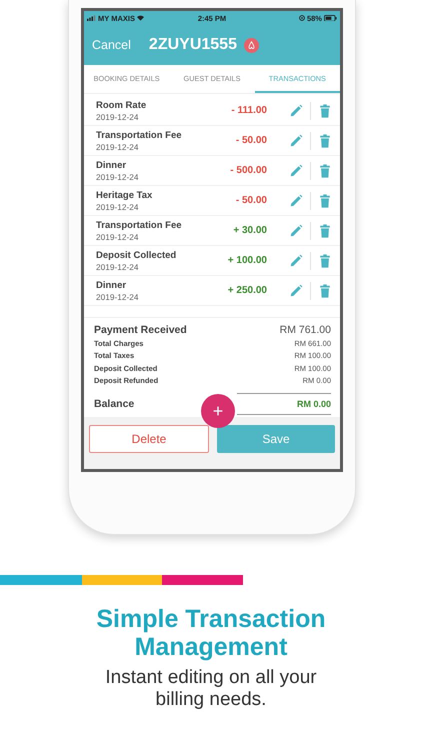  I want to click on battery-icon, so click(330, 18).